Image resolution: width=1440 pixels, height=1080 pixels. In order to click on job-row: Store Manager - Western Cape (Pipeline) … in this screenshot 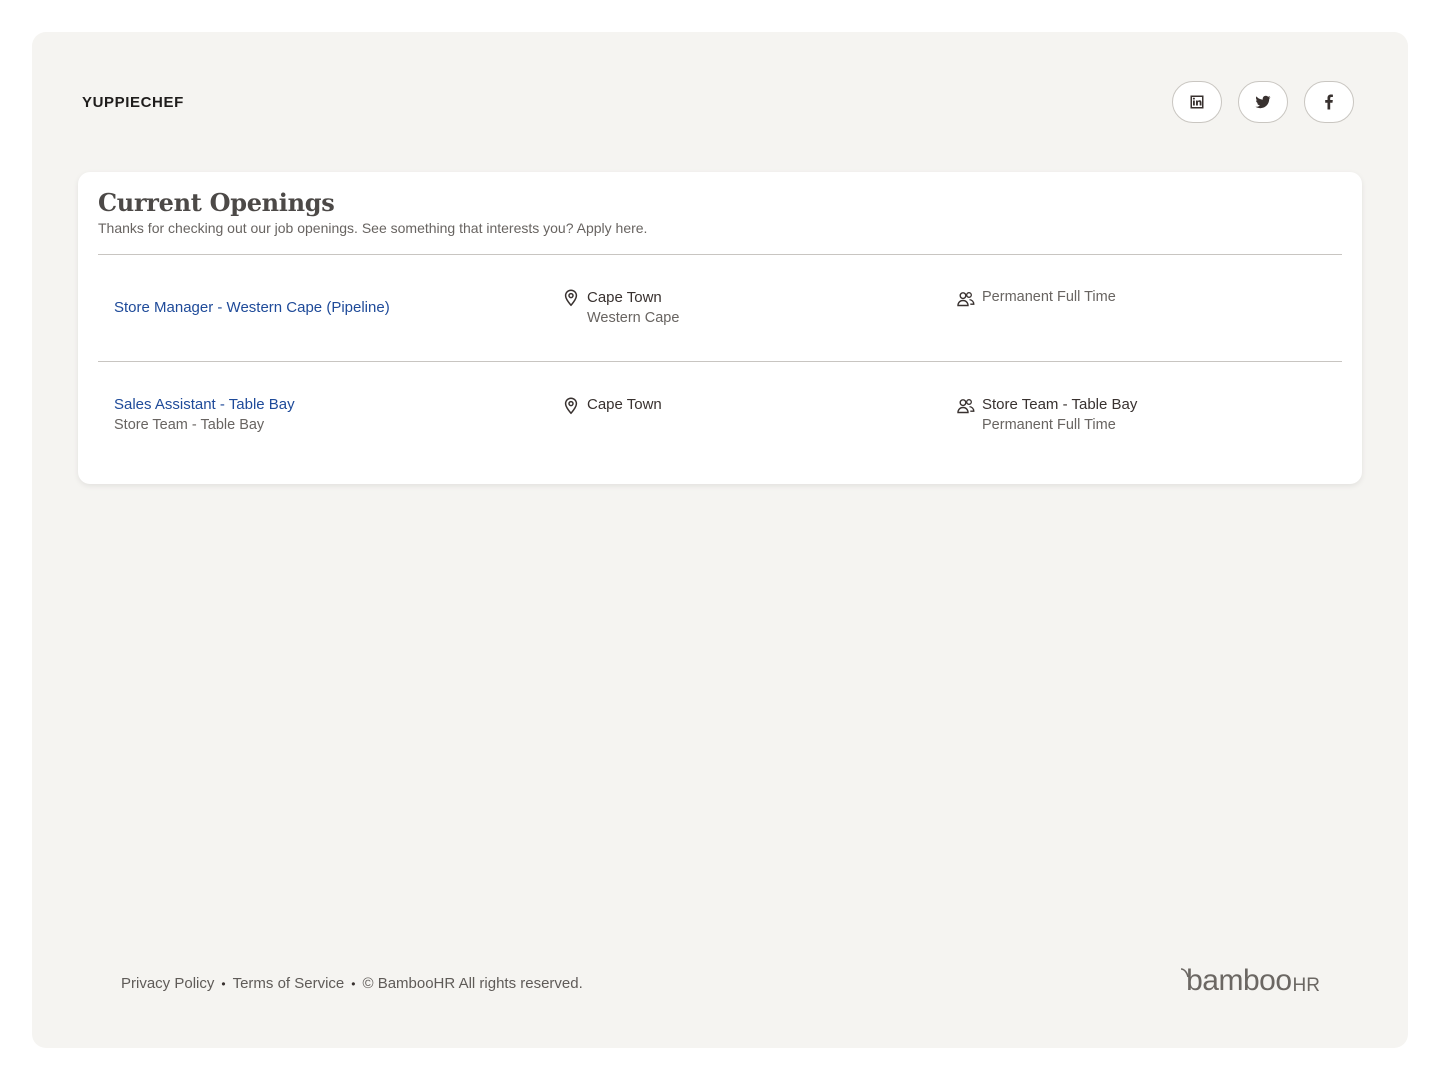, I will do `click(720, 308)`.